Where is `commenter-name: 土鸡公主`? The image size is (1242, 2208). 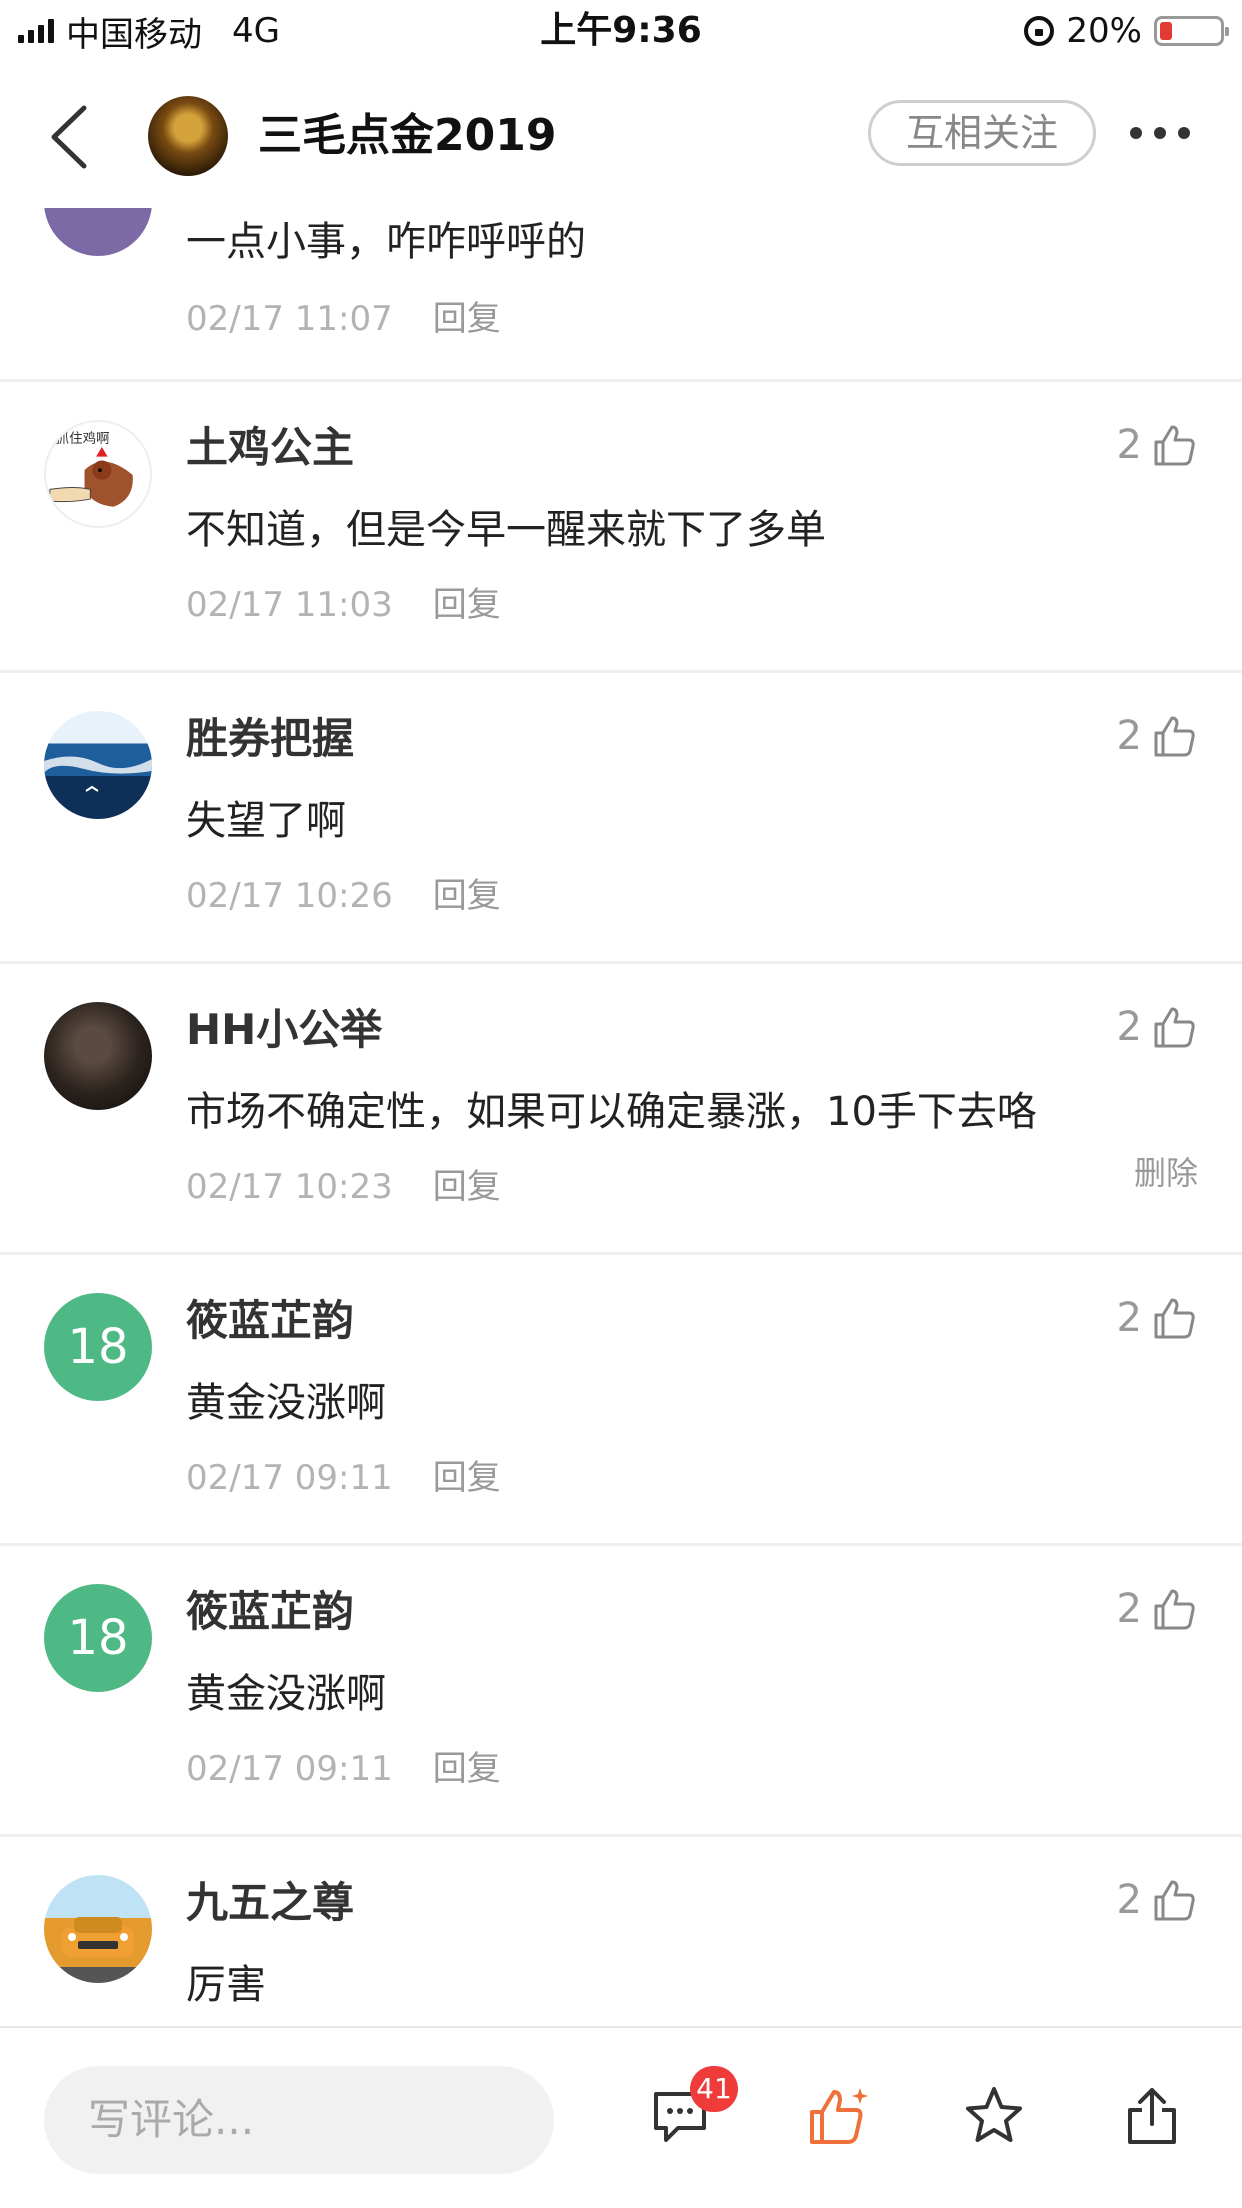 commenter-name: 土鸡公主 is located at coordinates (270, 448).